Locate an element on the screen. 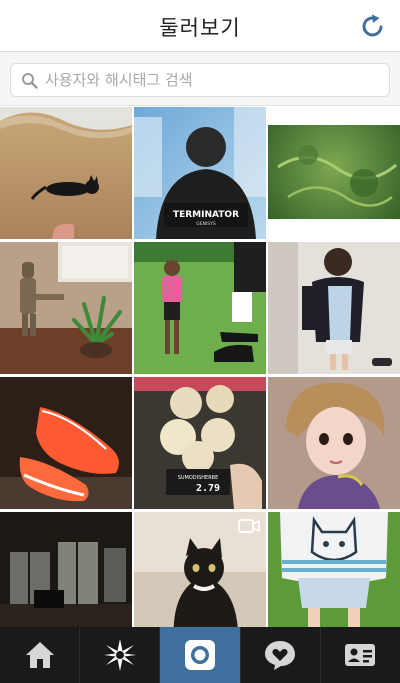  photo-mirror-selfie is located at coordinates (334, 308).